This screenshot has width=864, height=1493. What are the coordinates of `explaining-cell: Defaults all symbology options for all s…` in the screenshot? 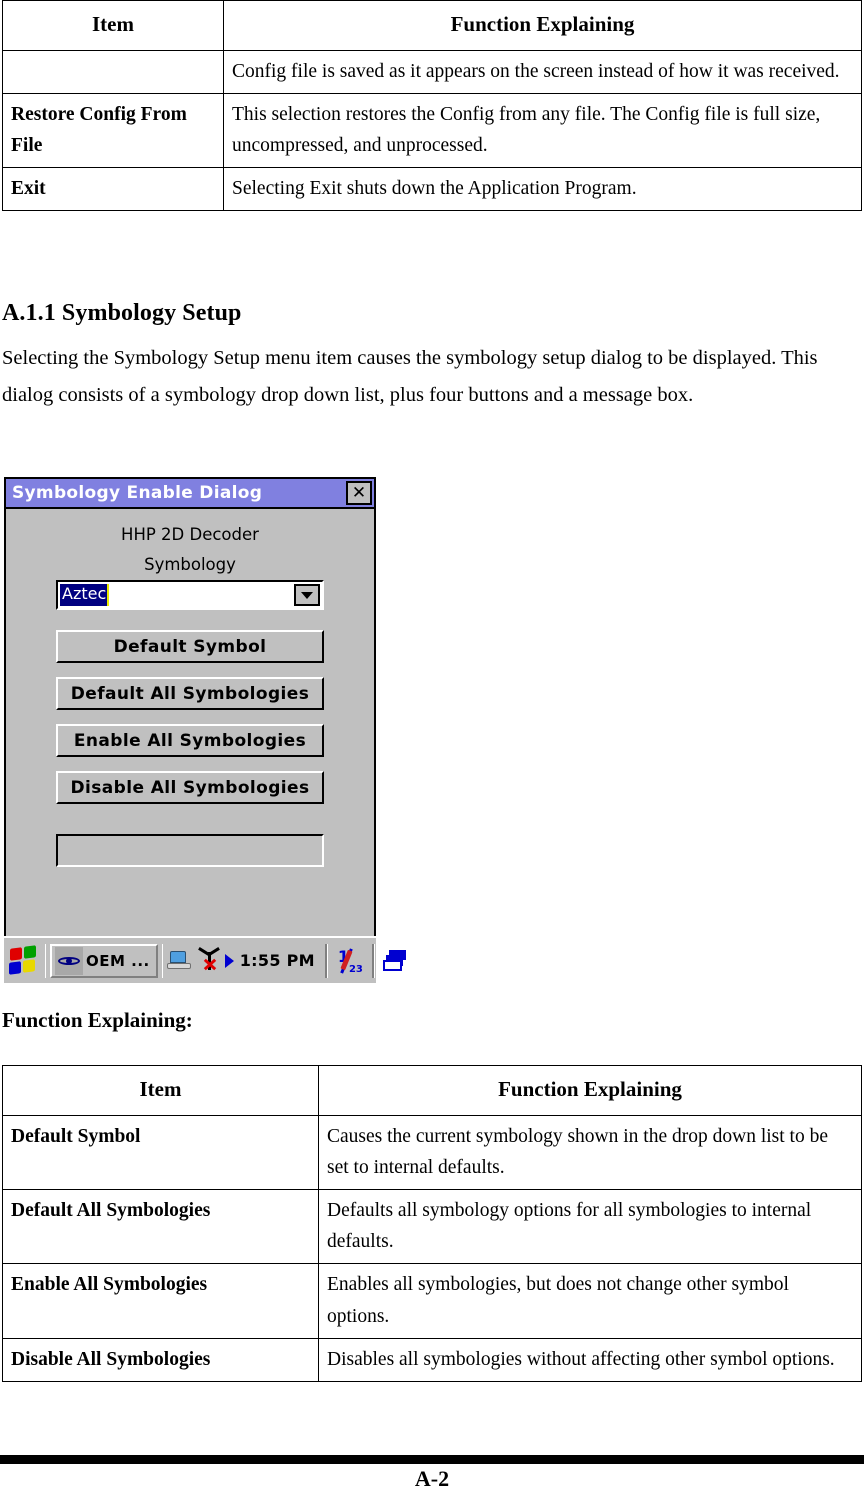 It's located at (590, 1226).